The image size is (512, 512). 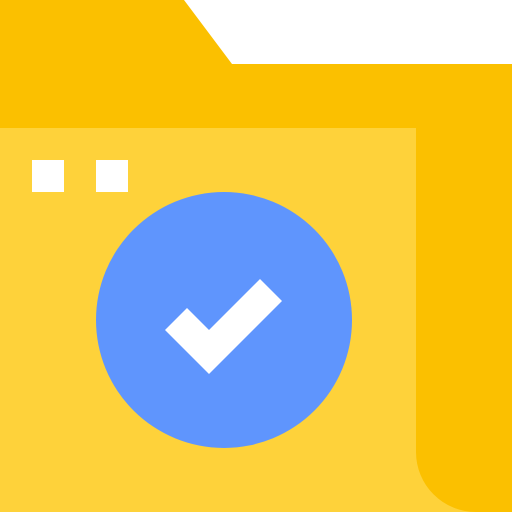 I want to click on window-dot-right, so click(x=112, y=176).